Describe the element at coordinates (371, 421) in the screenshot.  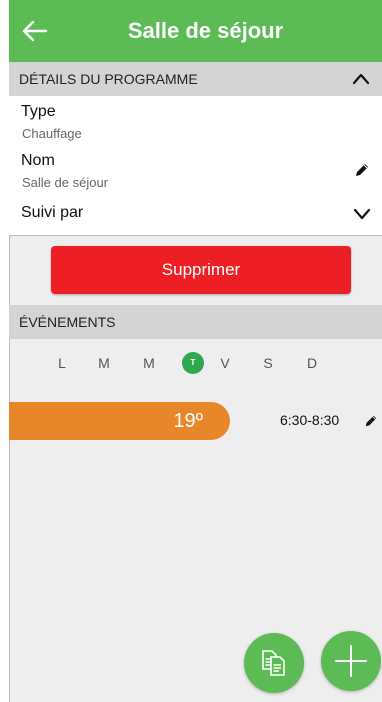
I see `event-edit-pencil-icon` at that location.